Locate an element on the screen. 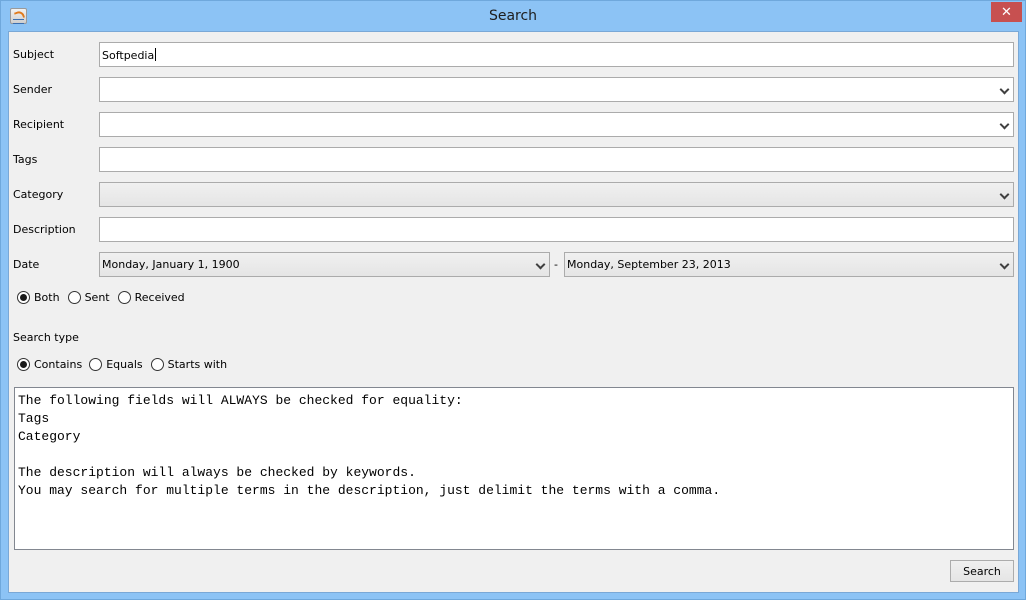  description-input is located at coordinates (556, 229).